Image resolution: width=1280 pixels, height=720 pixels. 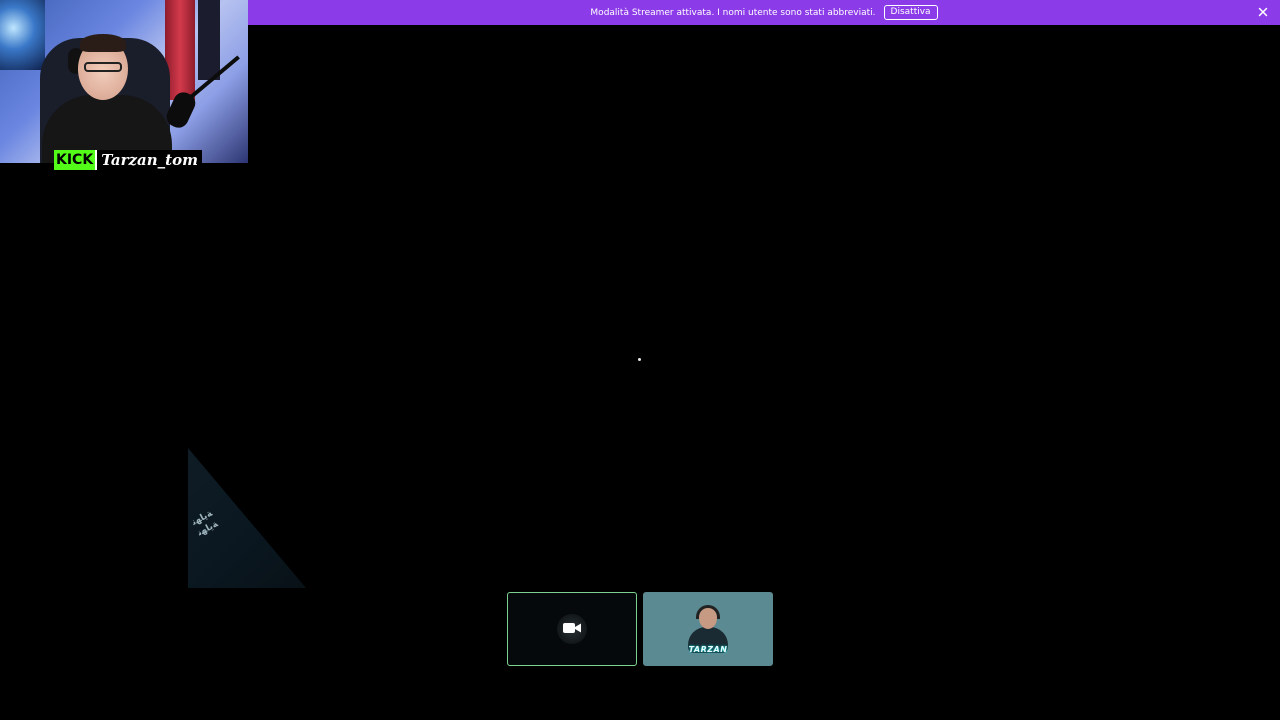 I want to click on webcam-poster, so click(x=209, y=40).